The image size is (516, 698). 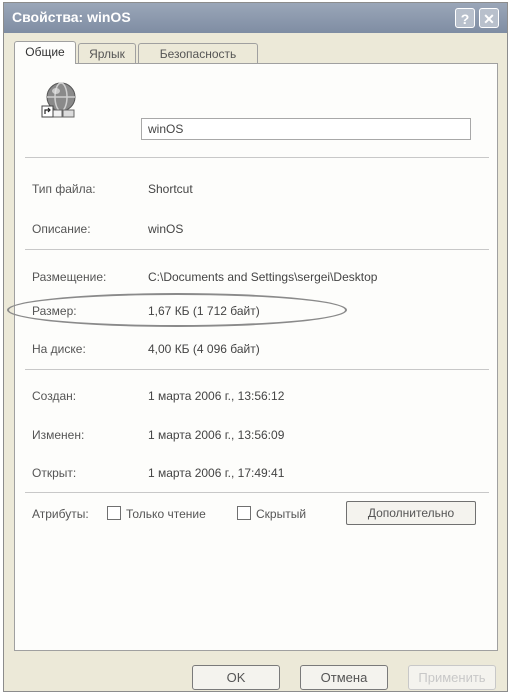 I want to click on created-value: 1 марта 2006 г., 13:56:12, so click(x=216, y=396).